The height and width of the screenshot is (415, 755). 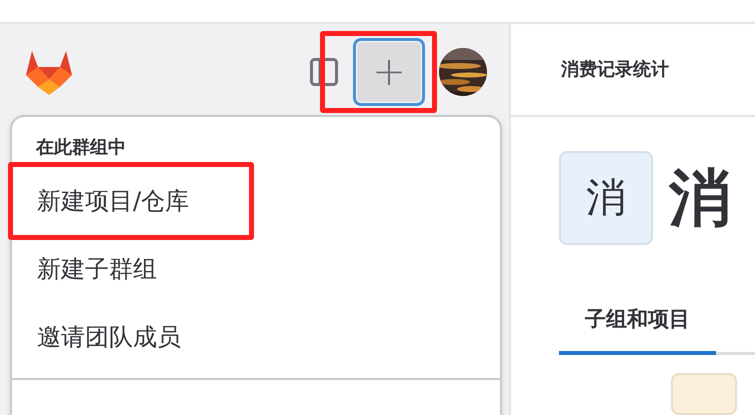 What do you see at coordinates (606, 197) in the screenshot?
I see `group-avatar: 消` at bounding box center [606, 197].